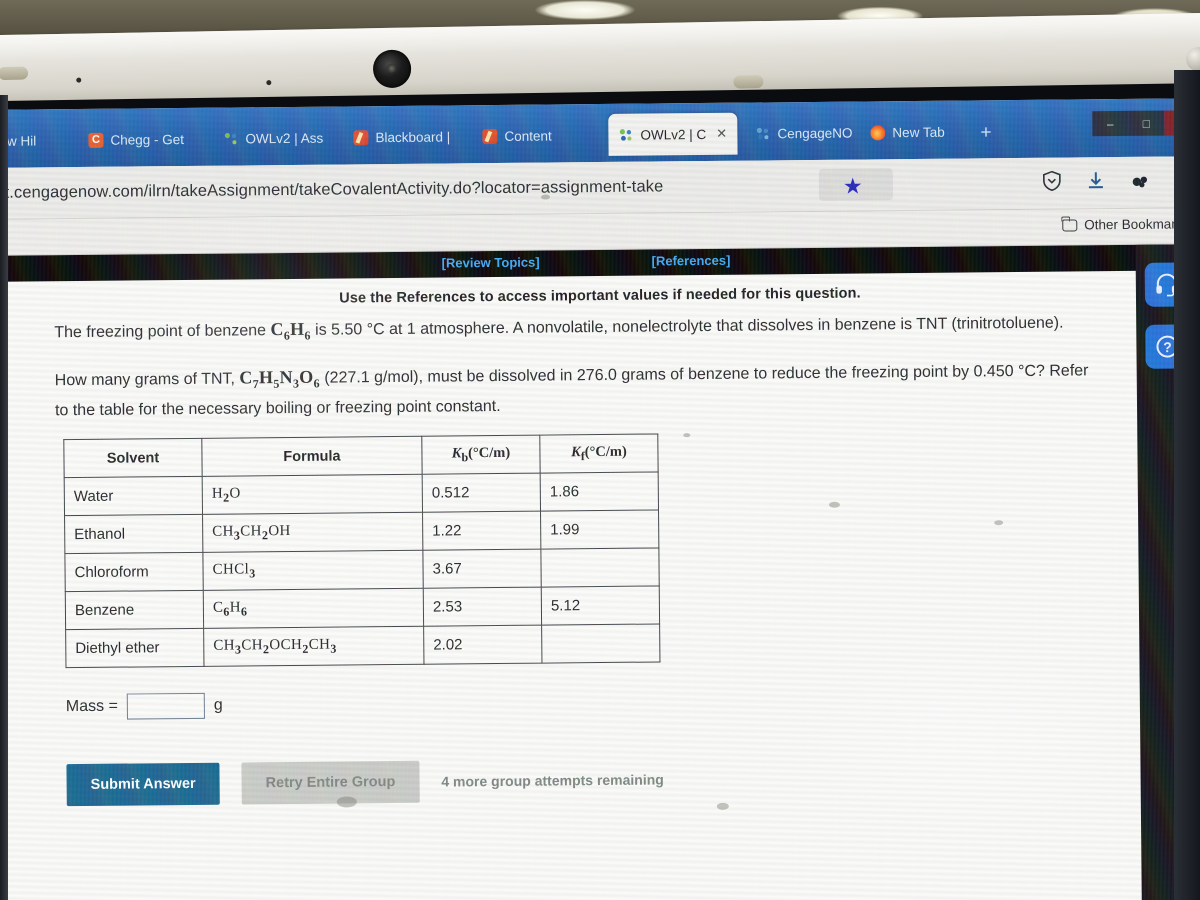 This screenshot has width=1200, height=900. I want to click on retry-entire-group-button: Retry Entire Group, so click(330, 782).